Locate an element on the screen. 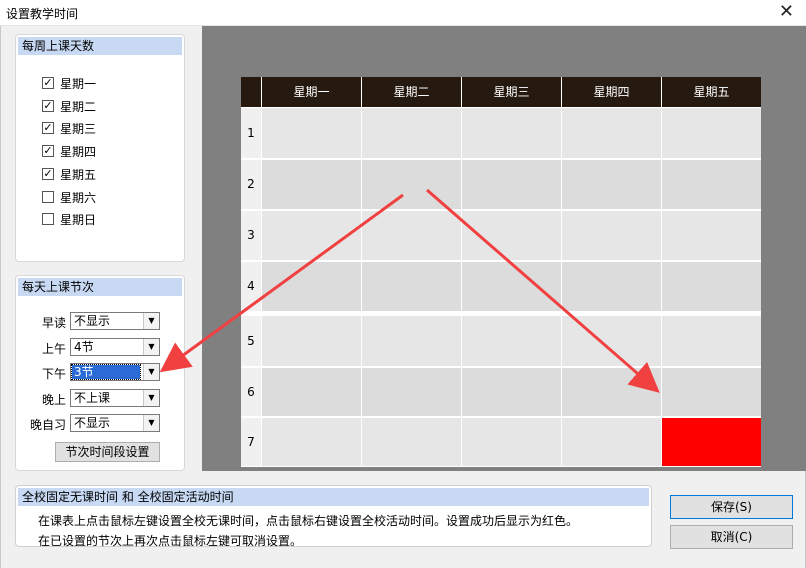 The width and height of the screenshot is (806, 568). period-select: 3节 ▼ is located at coordinates (115, 372).